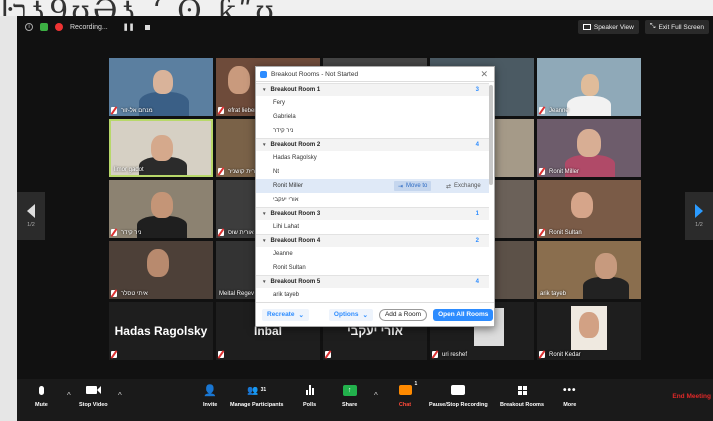  Describe the element at coordinates (699, 225) in the screenshot. I see `page-indicator-right: 1/2` at that location.